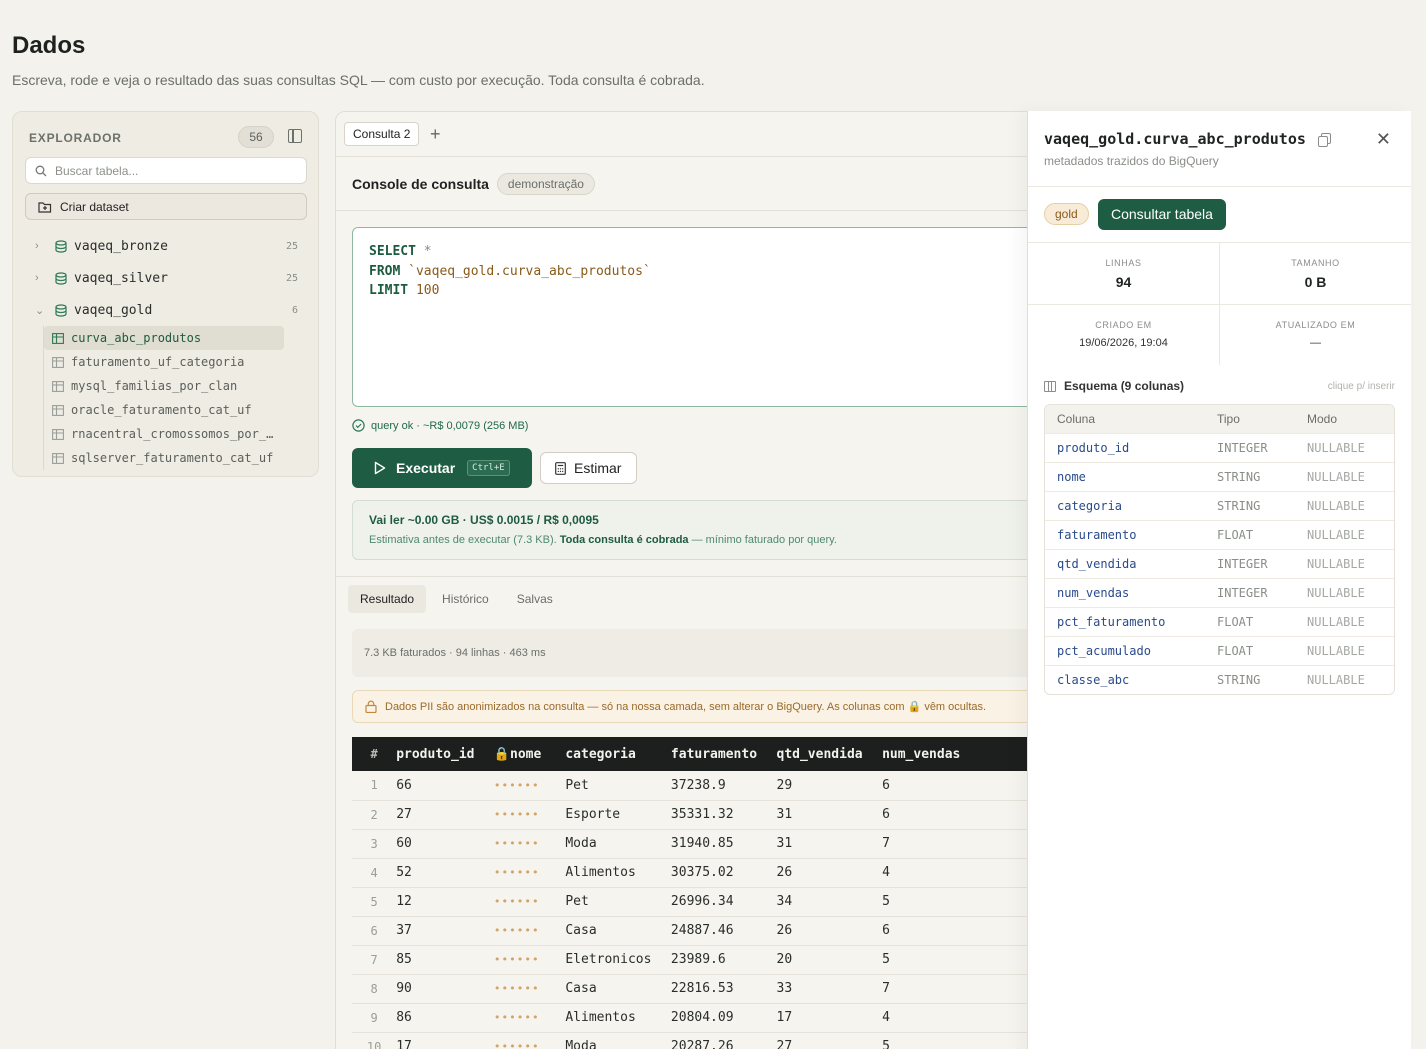  Describe the element at coordinates (374, 815) in the screenshot. I see `row-index: 2` at that location.